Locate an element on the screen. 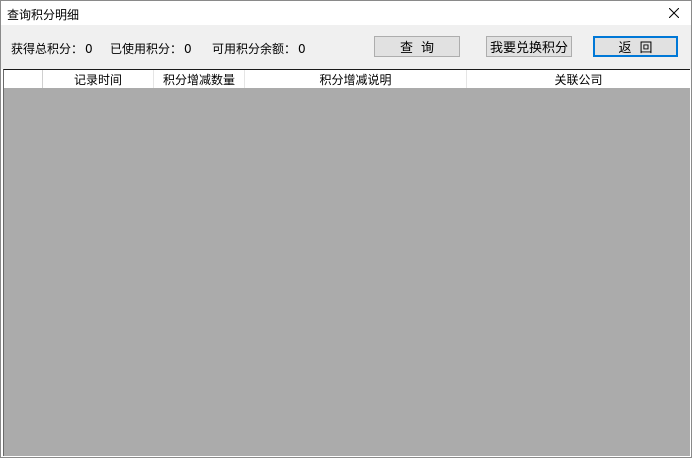 This screenshot has height=458, width=692. window-title: 查询积分明细 is located at coordinates (43, 15).